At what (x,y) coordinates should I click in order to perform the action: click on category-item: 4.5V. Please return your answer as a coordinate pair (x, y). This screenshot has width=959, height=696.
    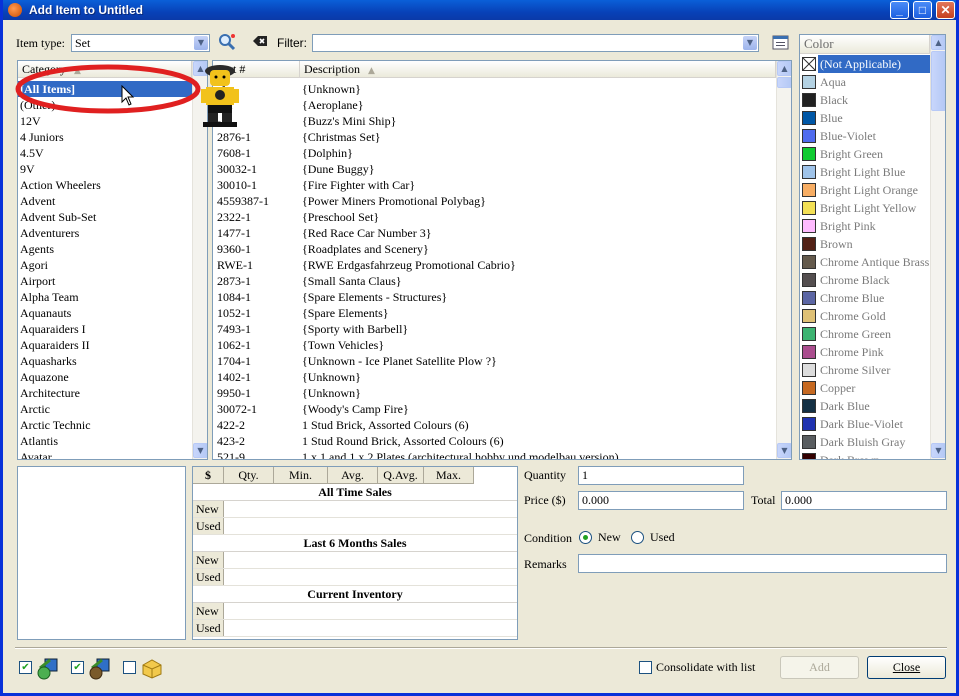
    Looking at the image, I should click on (105, 153).